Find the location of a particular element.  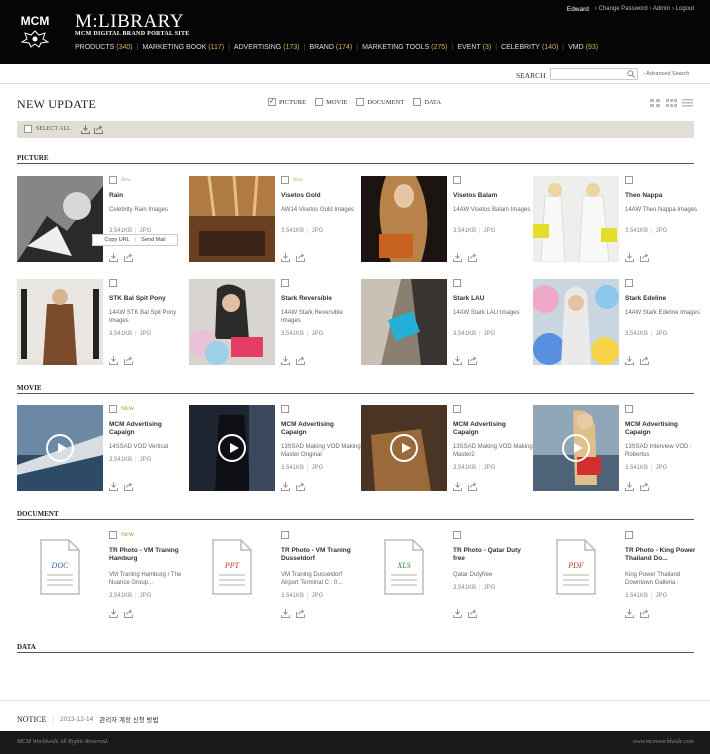

search-icon is located at coordinates (631, 74).